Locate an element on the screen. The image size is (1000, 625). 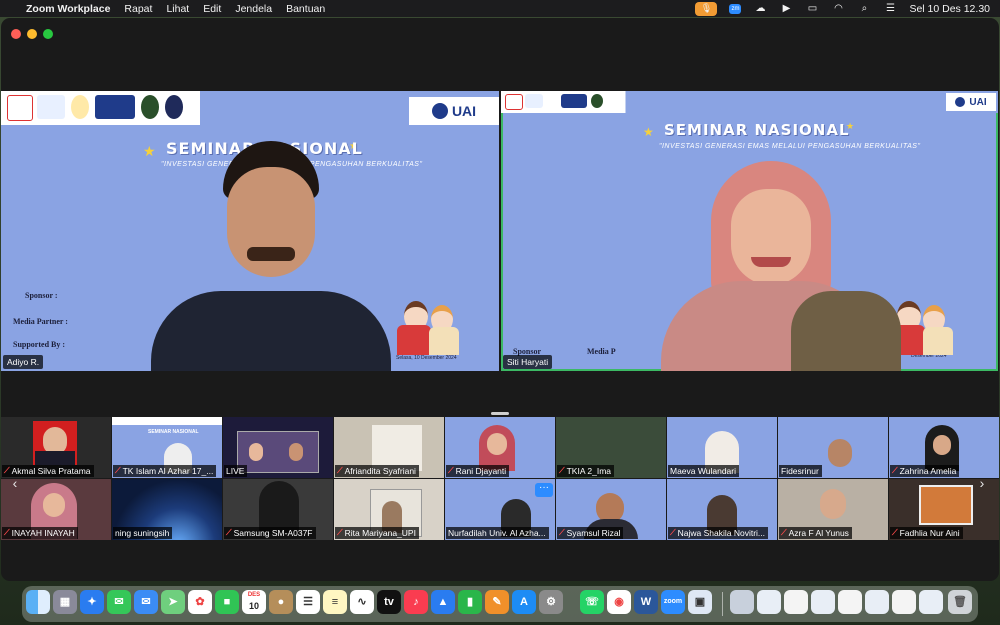
numbers-icon: ▮ is located at coordinates (470, 602).